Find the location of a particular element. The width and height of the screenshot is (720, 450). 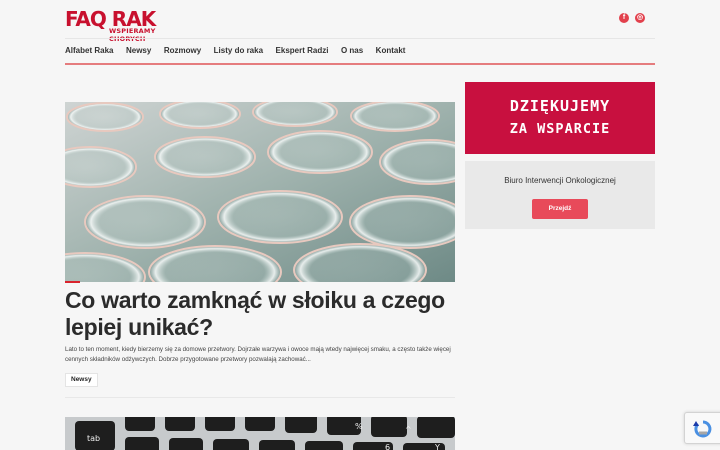

svg-text: tab is located at coordinates (93, 438).